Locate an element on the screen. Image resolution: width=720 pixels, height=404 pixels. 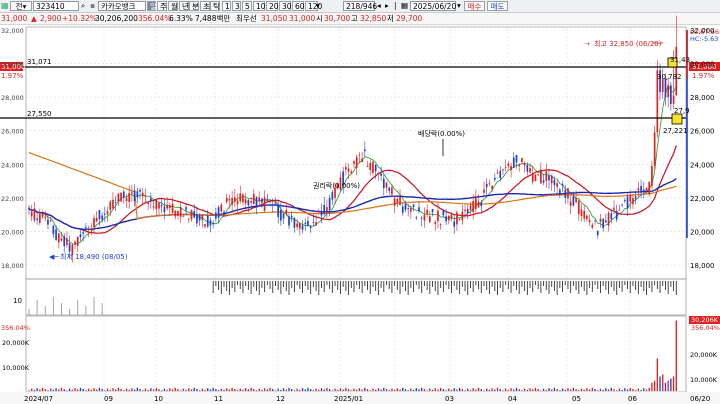
mark-31430: 31,43 is located at coordinates (680, 60).